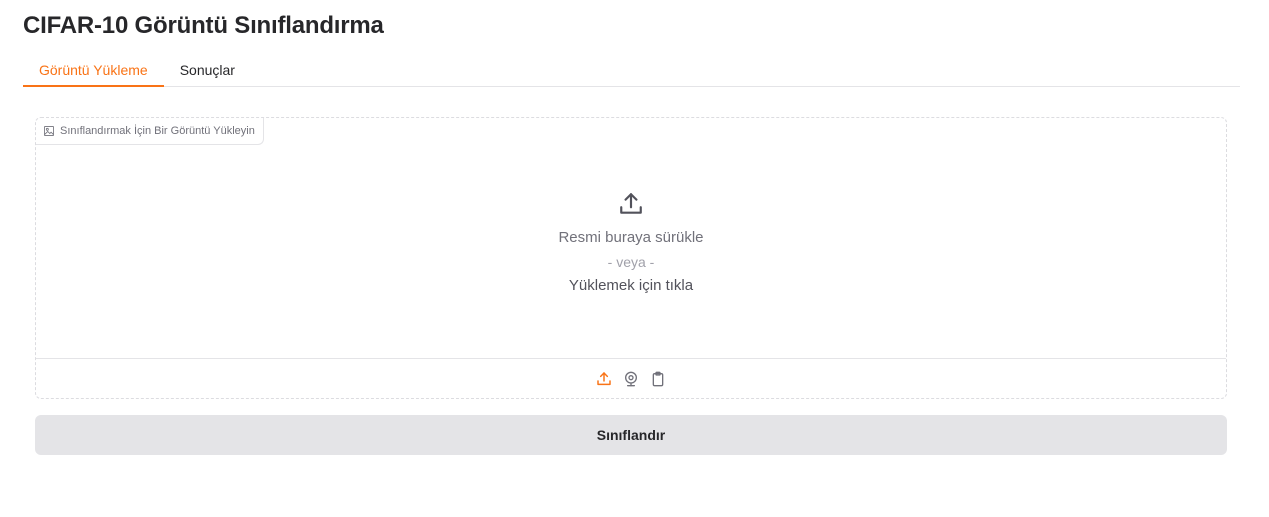 The image size is (1269, 517). I want to click on webcam-source-button, so click(631, 378).